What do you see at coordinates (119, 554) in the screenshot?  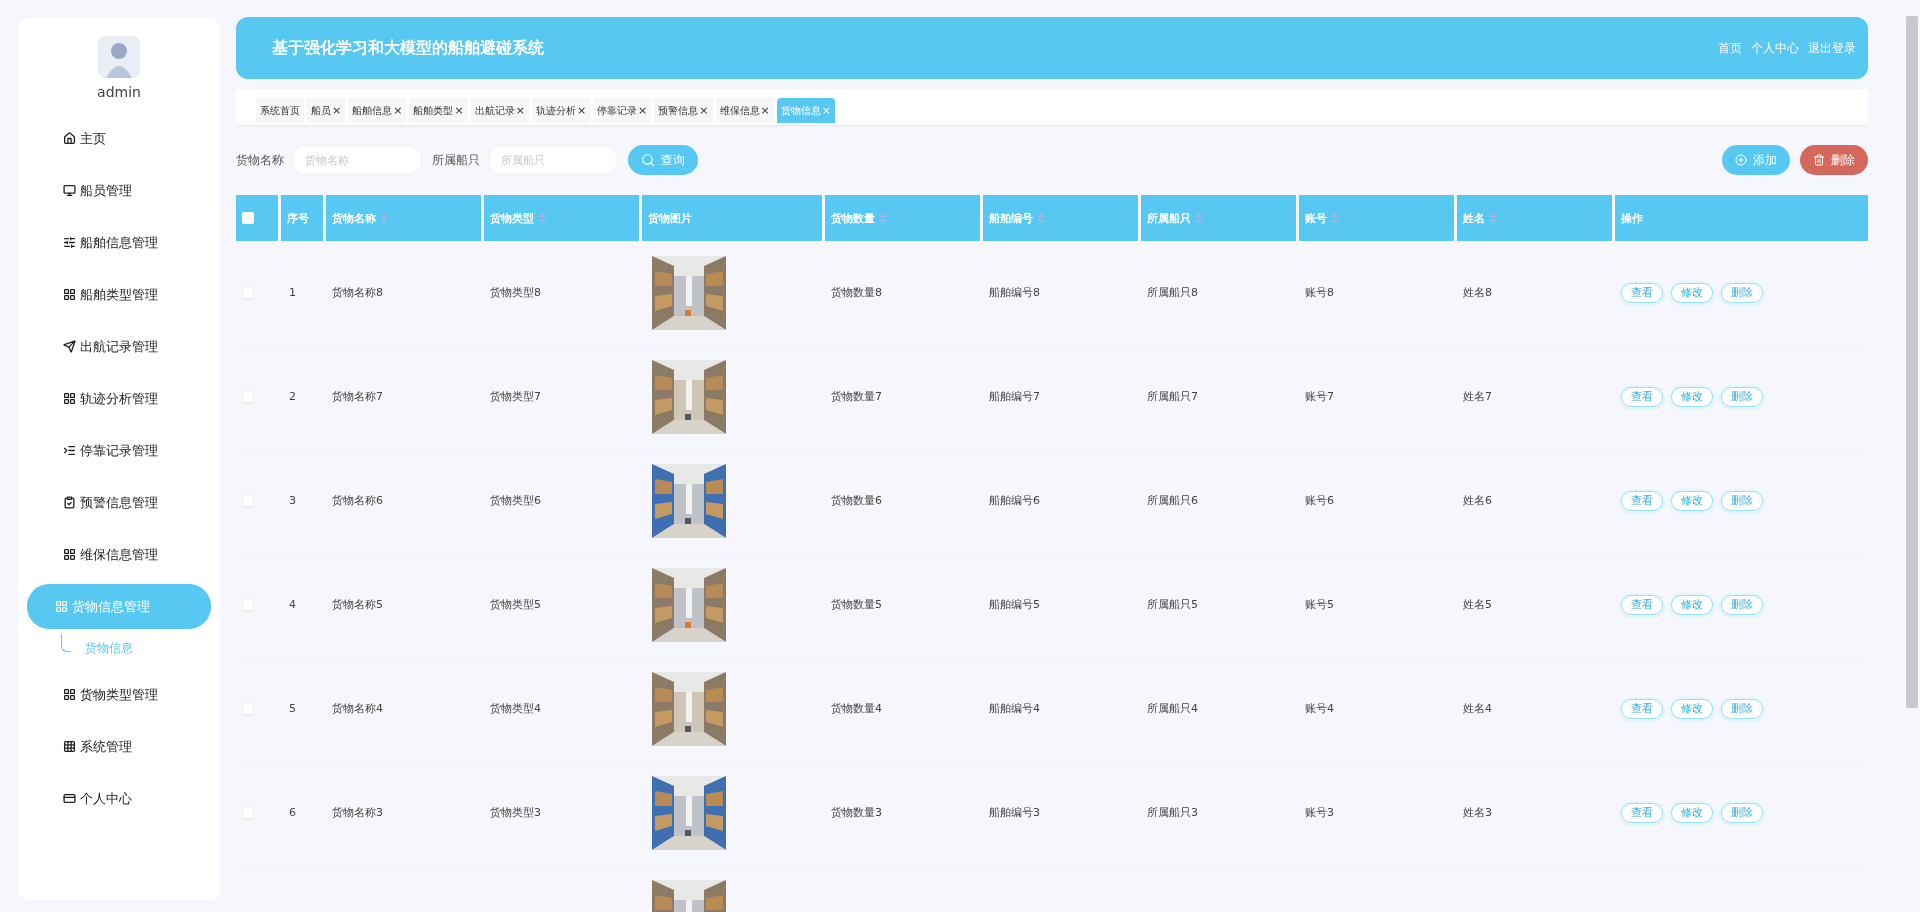 I see `menu-item: 维保信息管理` at bounding box center [119, 554].